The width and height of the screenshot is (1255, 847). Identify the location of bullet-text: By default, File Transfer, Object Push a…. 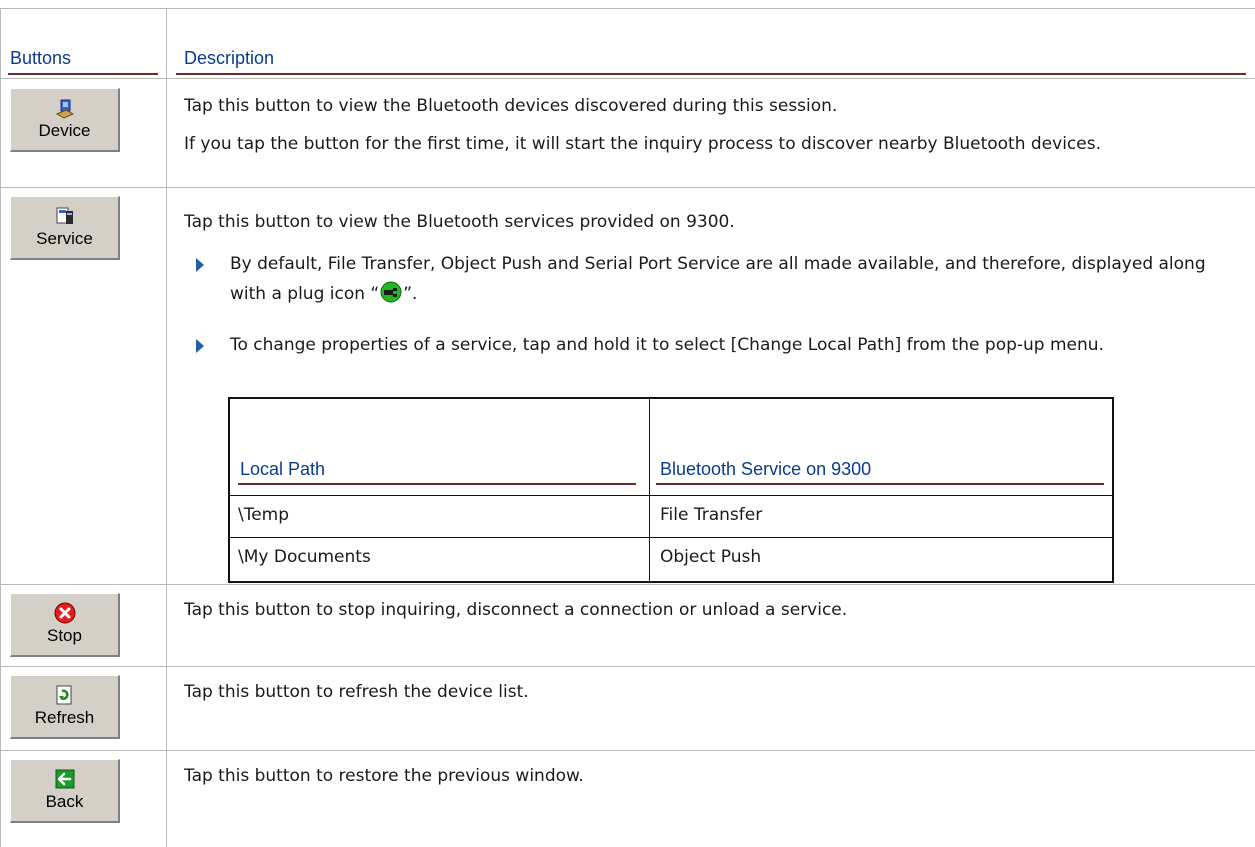
(718, 279).